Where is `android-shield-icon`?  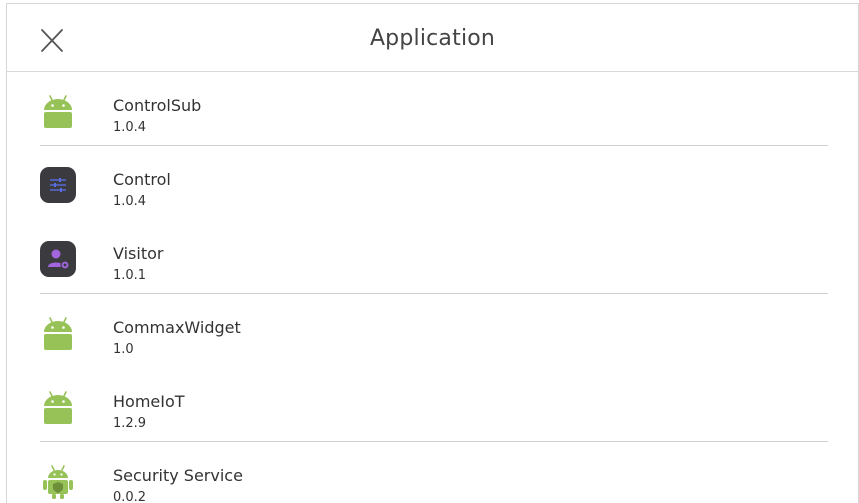 android-shield-icon is located at coordinates (58, 482).